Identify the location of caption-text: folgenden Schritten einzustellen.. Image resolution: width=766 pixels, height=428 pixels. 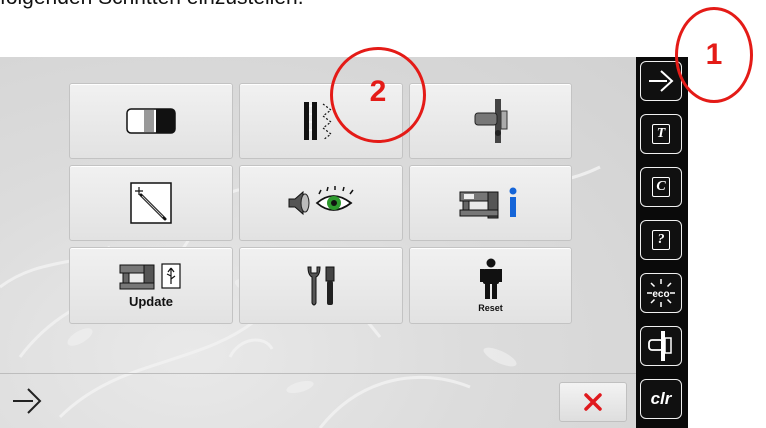
(152, 5).